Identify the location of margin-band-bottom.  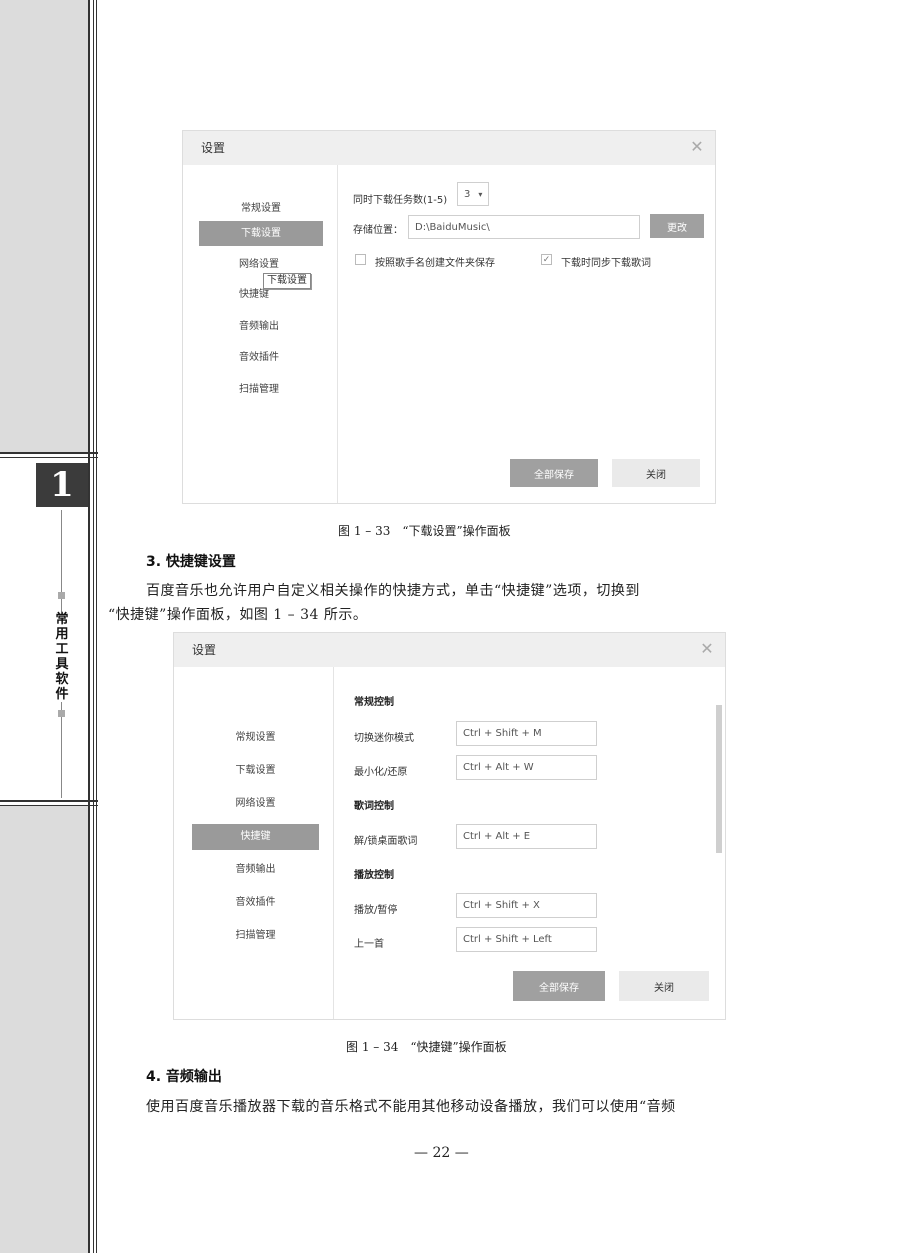
(44, 1029).